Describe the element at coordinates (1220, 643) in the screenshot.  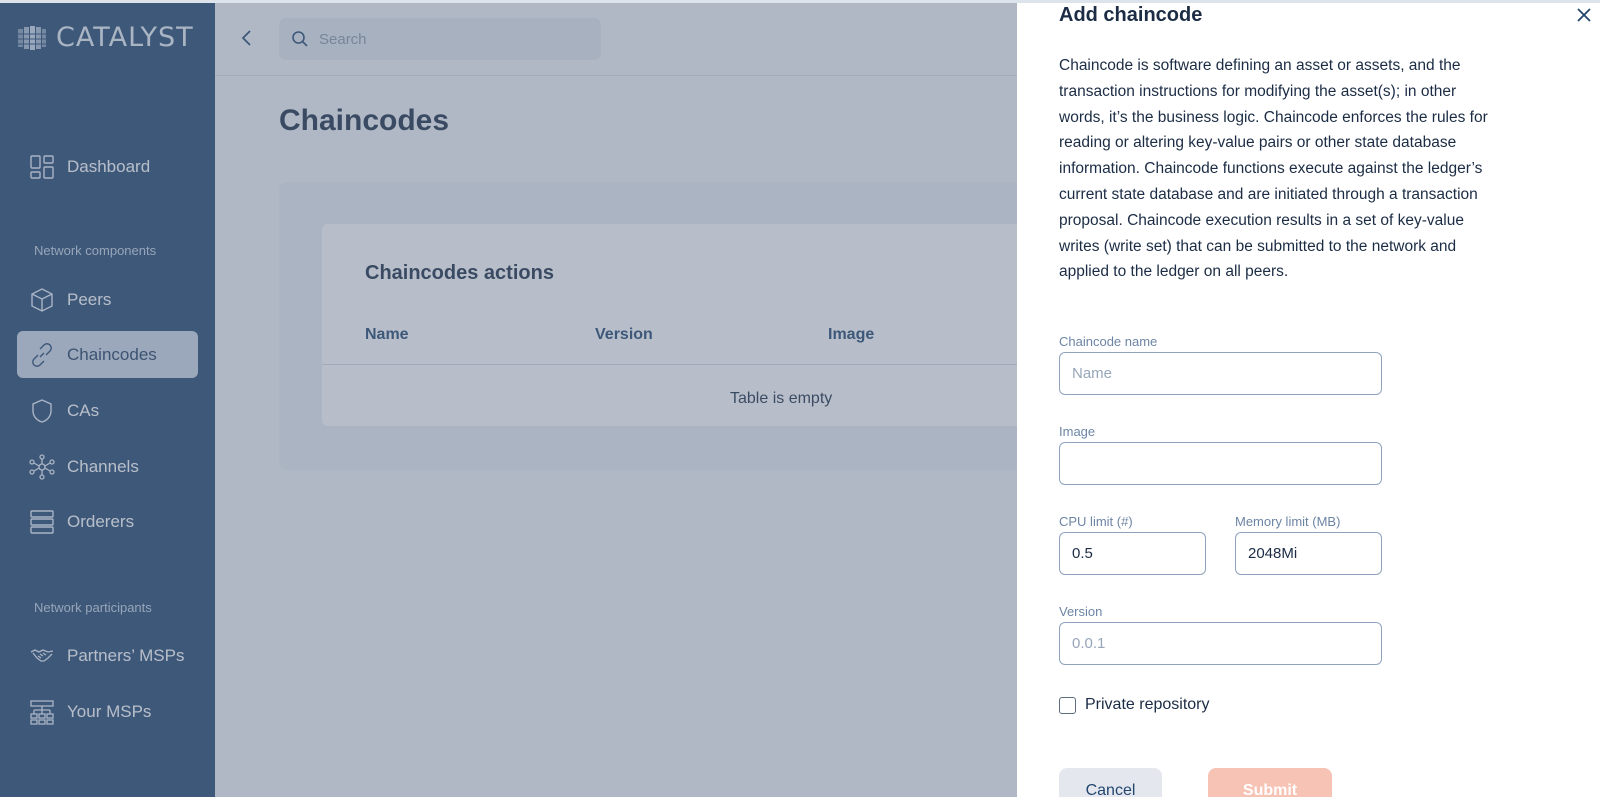
I see `version-input: 0.0.1` at that location.